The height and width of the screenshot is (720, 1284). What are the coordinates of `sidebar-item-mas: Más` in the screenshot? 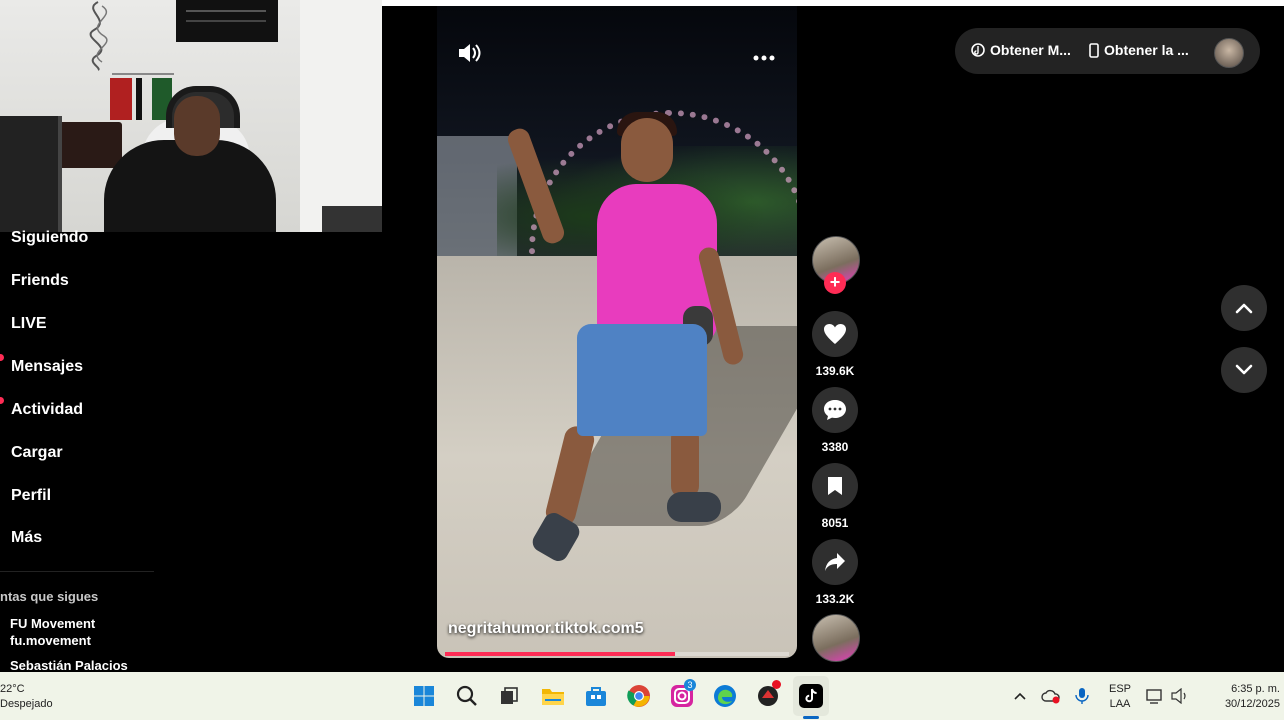 It's located at (26, 538).